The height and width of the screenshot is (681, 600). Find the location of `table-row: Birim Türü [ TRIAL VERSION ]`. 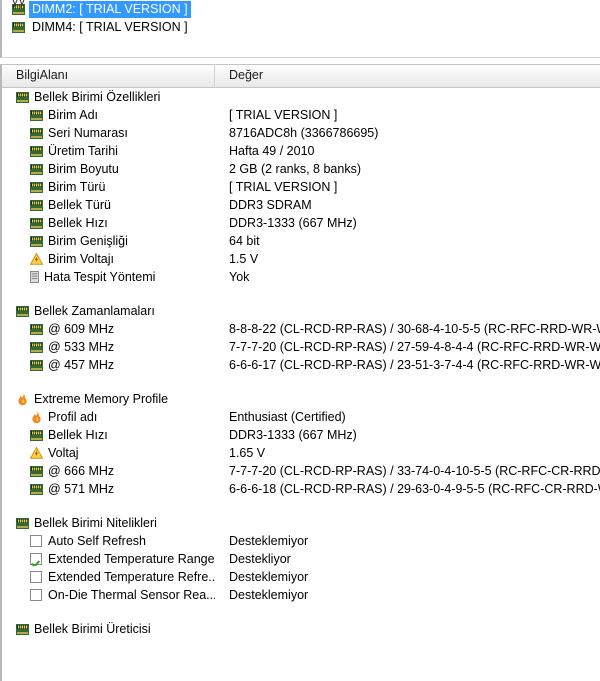

table-row: Birim Türü [ TRIAL VERSION ] is located at coordinates (301, 187).